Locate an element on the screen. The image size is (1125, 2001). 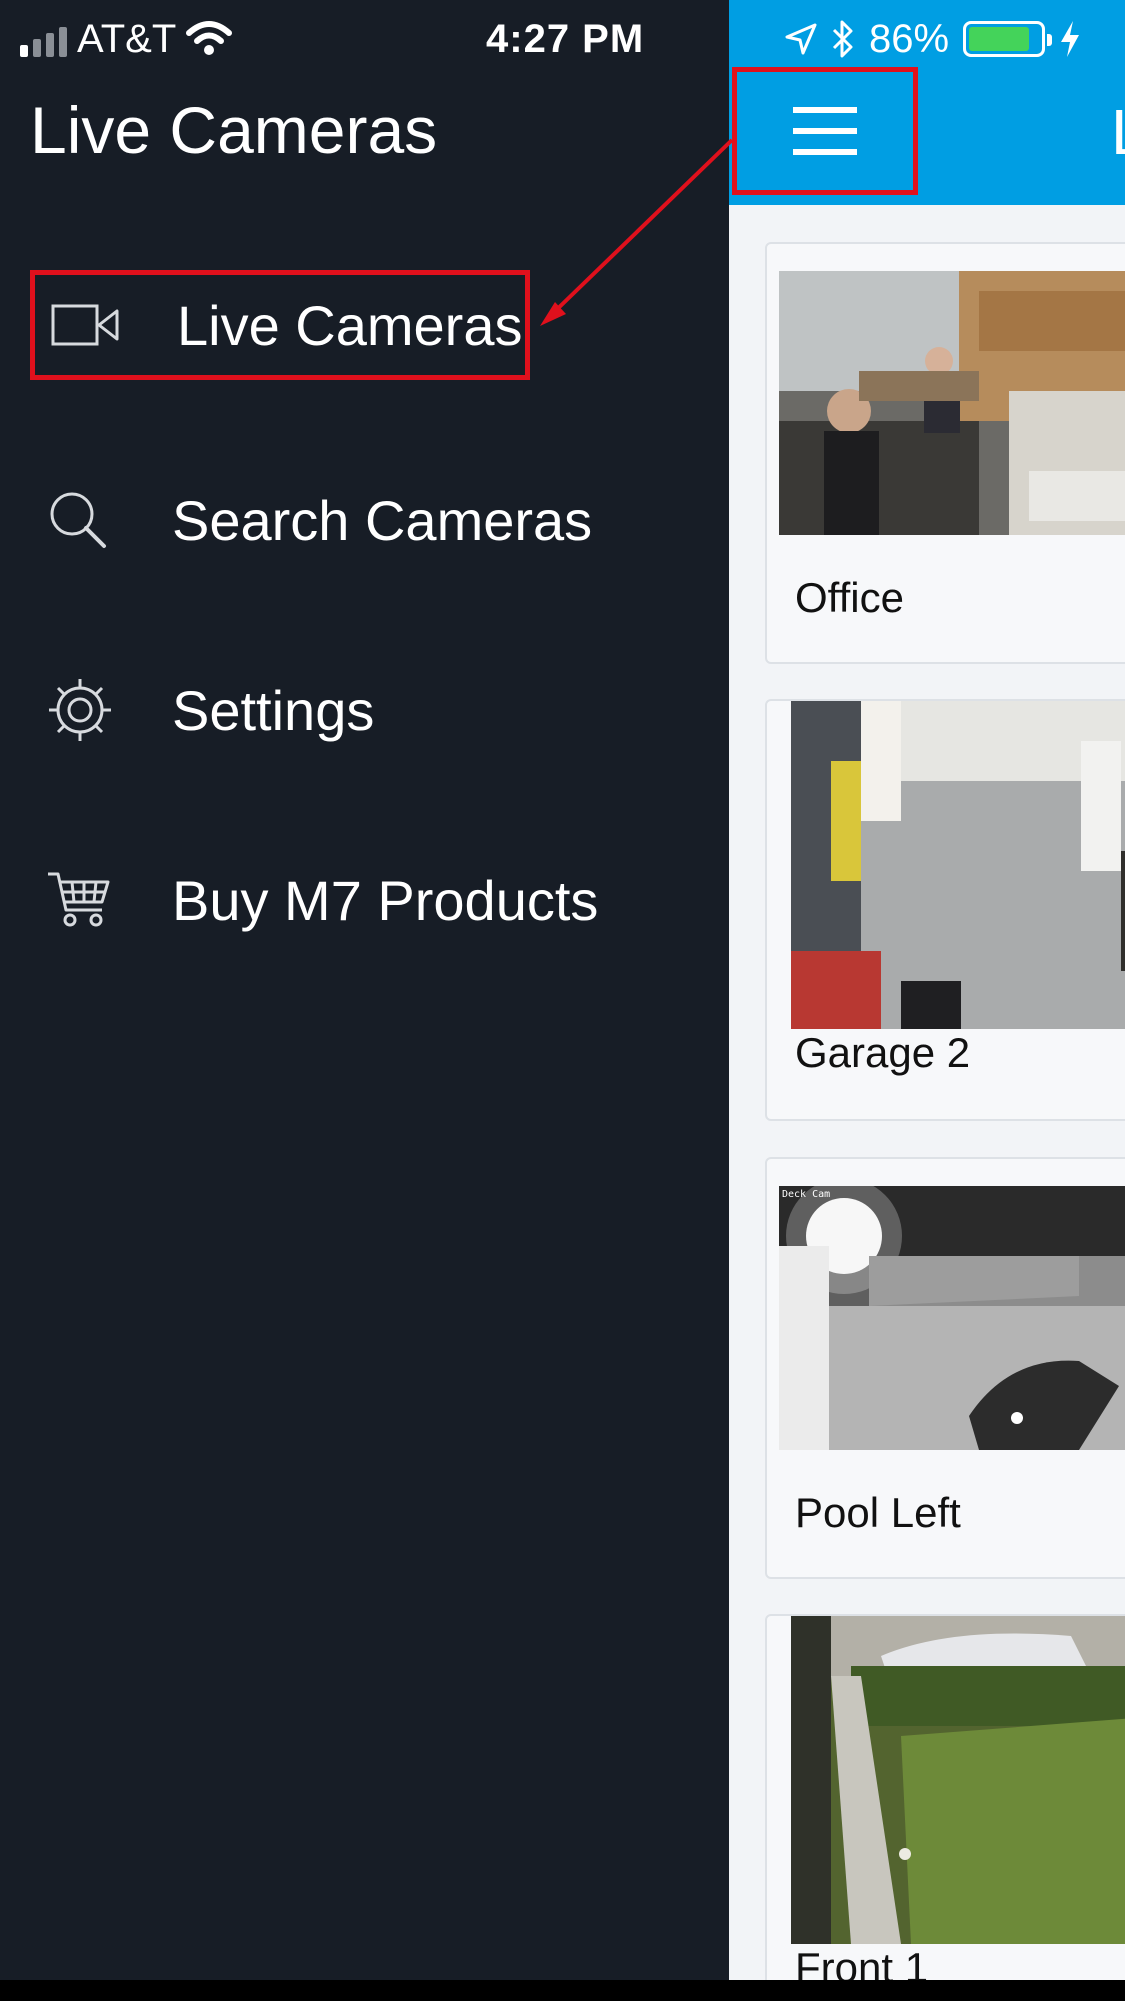
carrier-label: AT&T is located at coordinates (127, 38).